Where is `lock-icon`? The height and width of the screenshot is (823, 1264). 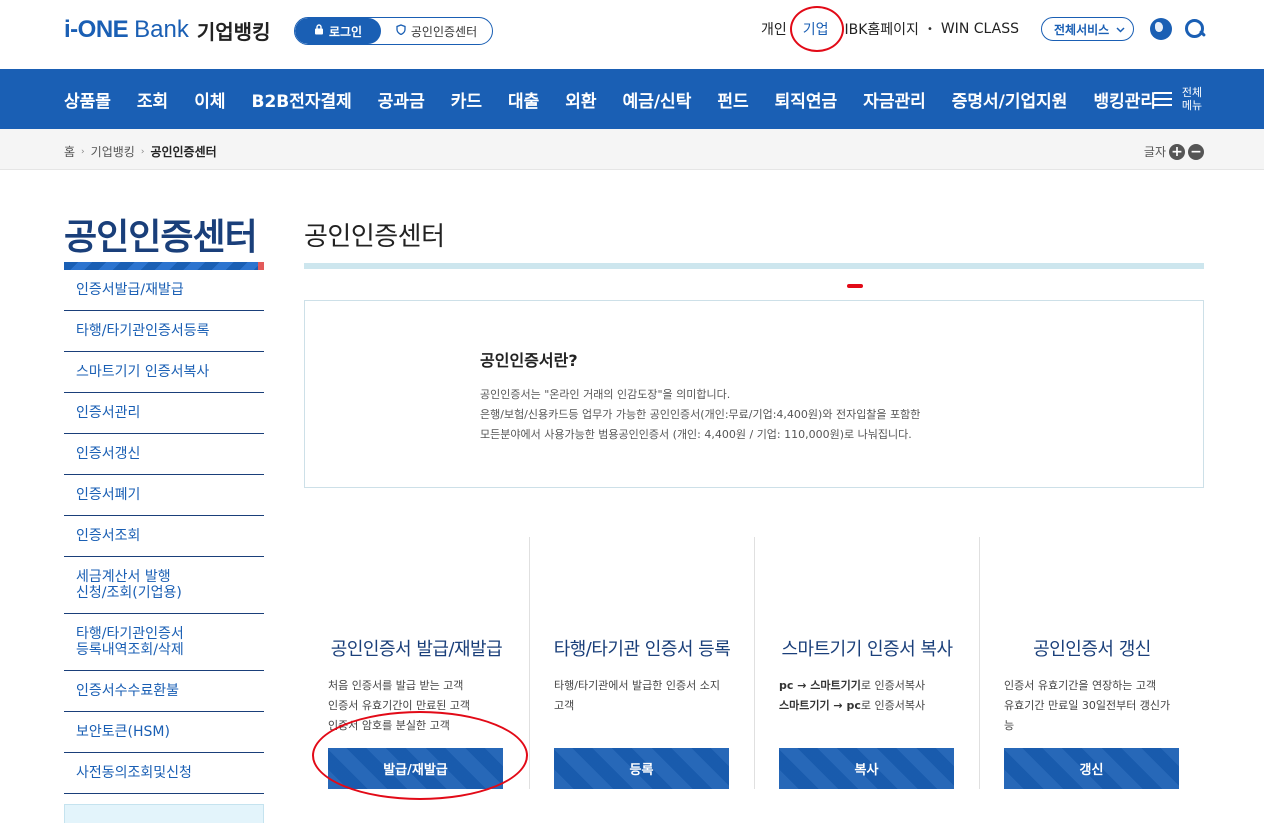 lock-icon is located at coordinates (319, 31).